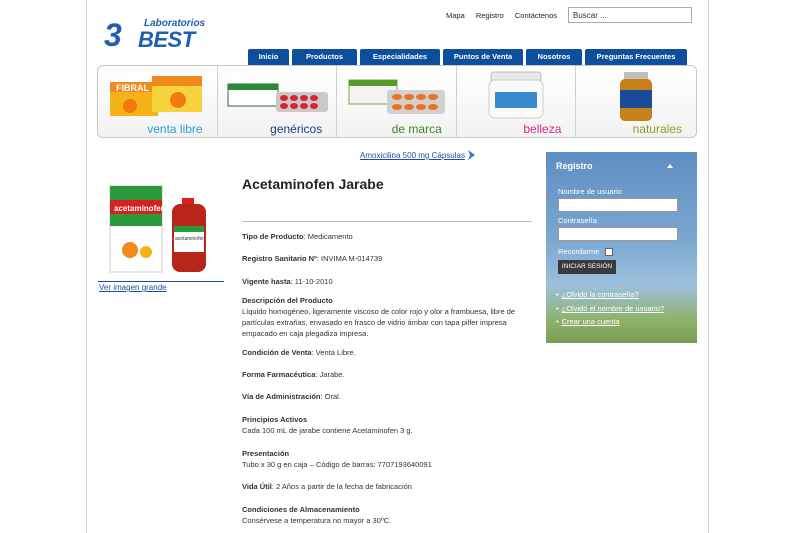 The width and height of the screenshot is (800, 533). Describe the element at coordinates (175, 129) in the screenshot. I see `category-label: venta libre` at that location.